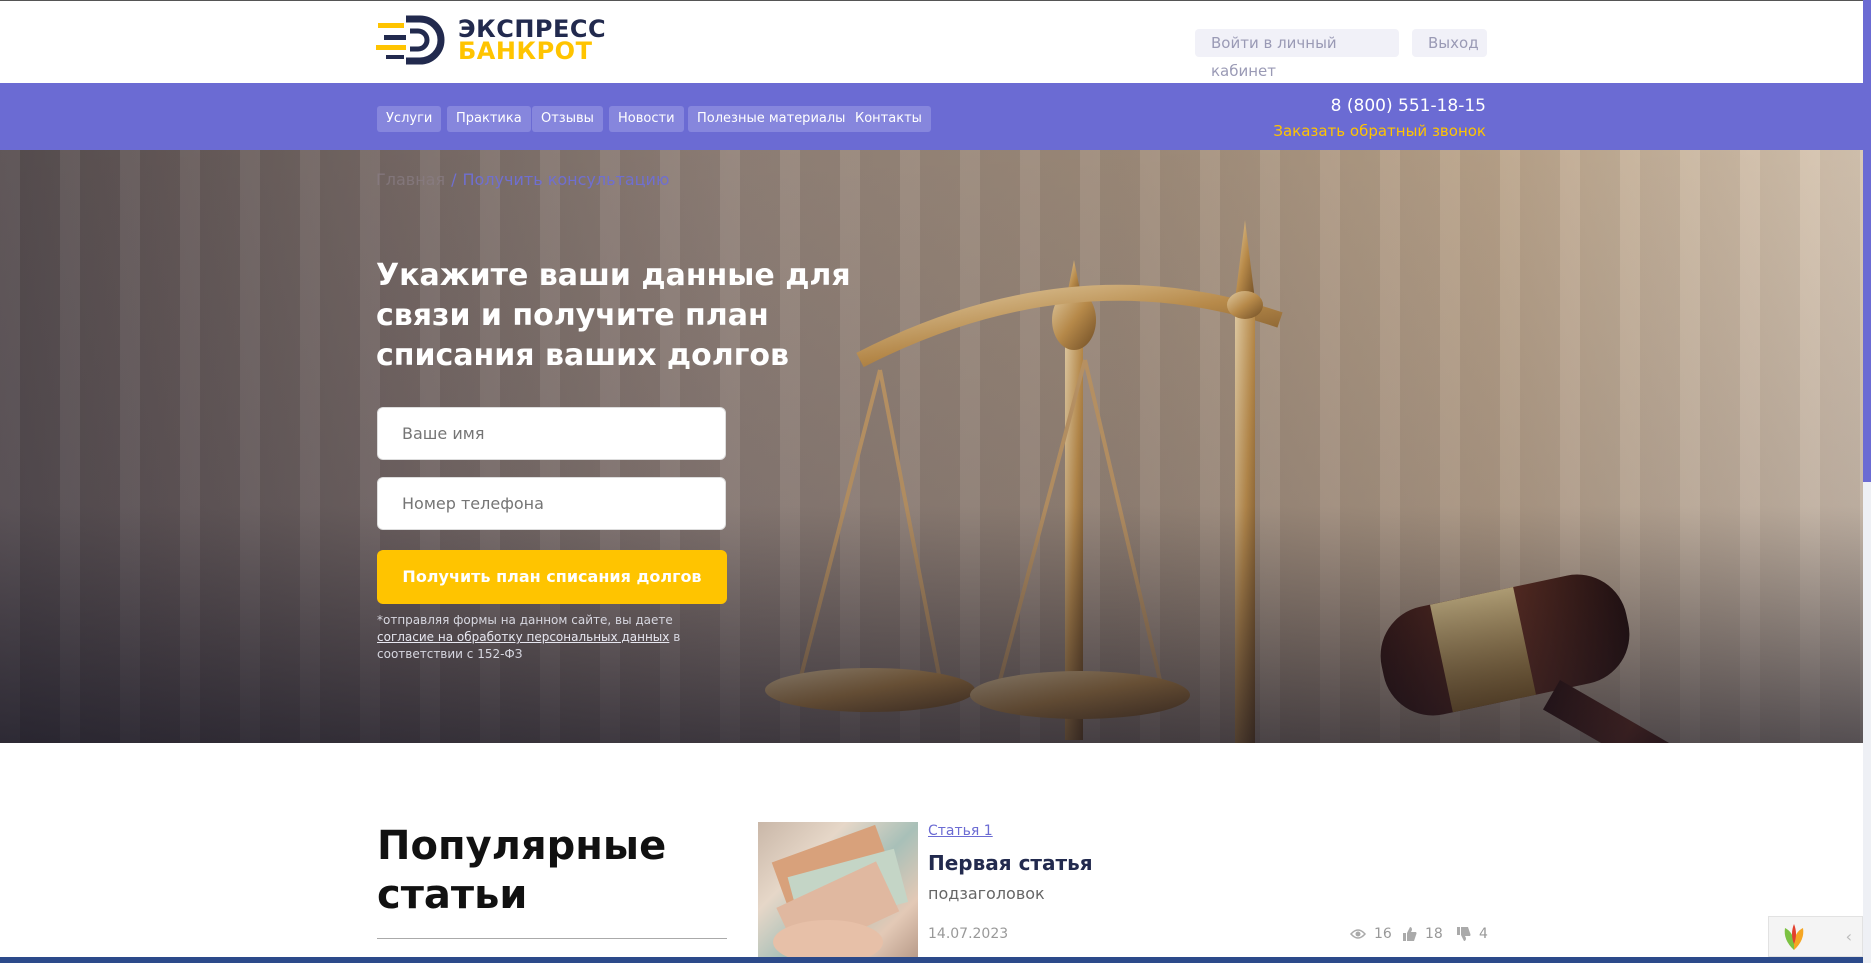 The image size is (1871, 963). What do you see at coordinates (552, 577) in the screenshot?
I see `get-debt-plan-button: Получить план списания долгов` at bounding box center [552, 577].